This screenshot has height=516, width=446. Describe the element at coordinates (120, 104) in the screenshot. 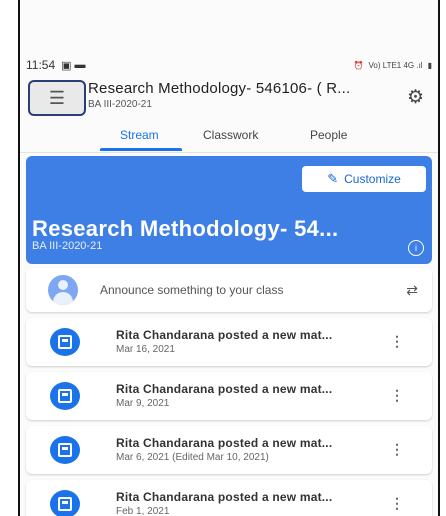

I see `class-subtitle: BA III-2020-21` at that location.